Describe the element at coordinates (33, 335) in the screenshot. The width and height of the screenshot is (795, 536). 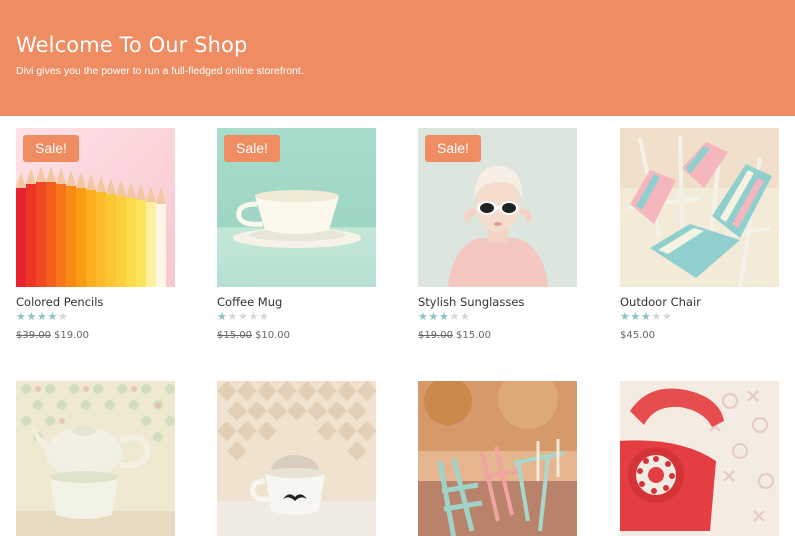
I see `original-price: $39.00` at that location.